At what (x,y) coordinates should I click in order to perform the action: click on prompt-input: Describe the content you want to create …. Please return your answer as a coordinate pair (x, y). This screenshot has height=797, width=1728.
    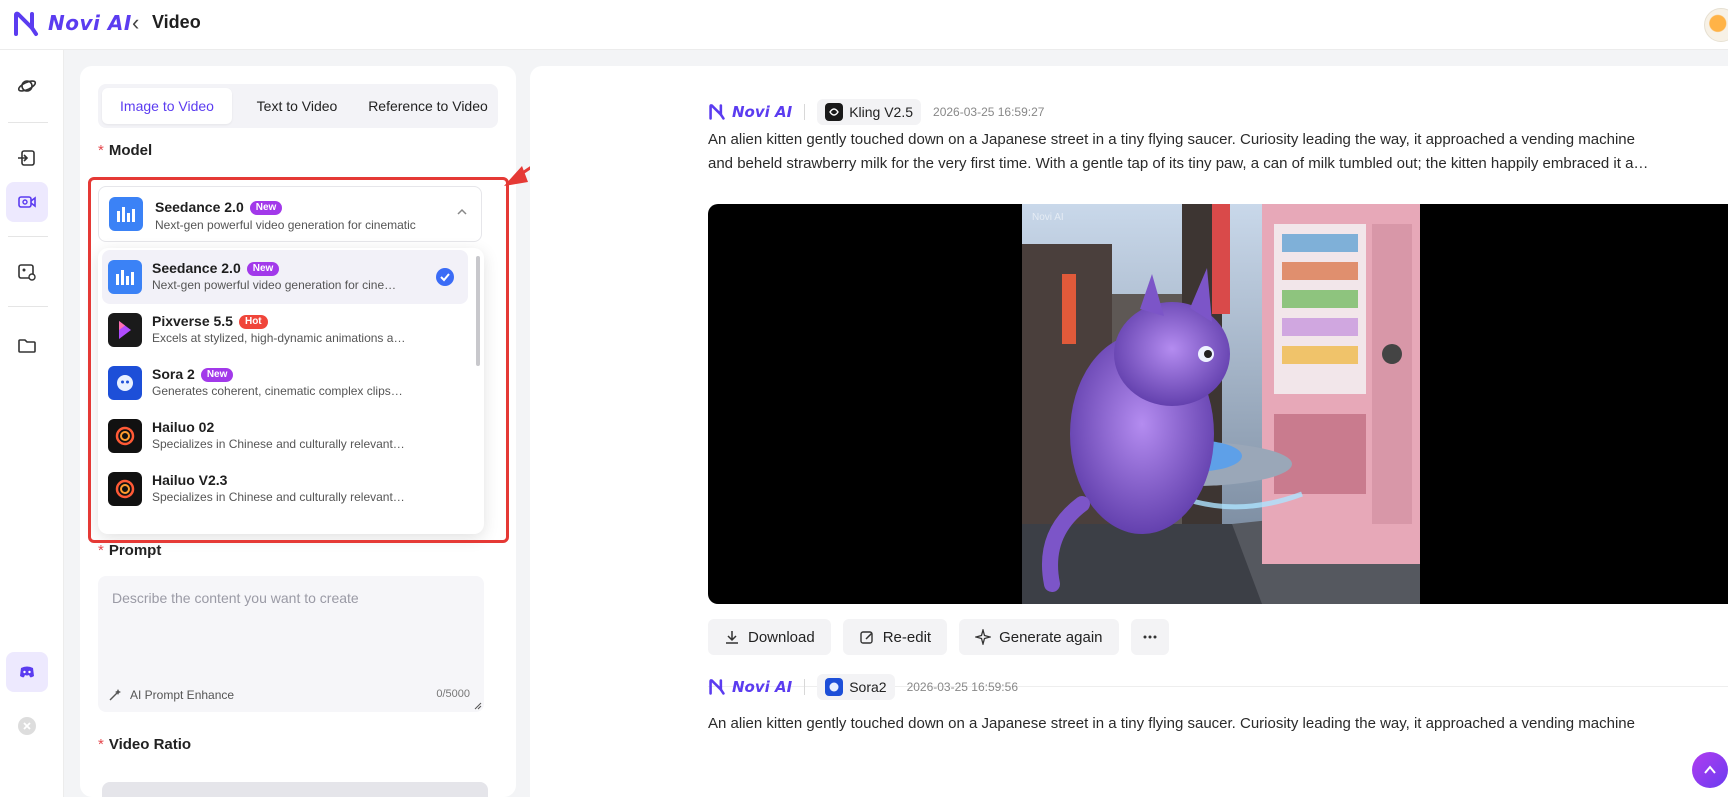
    Looking at the image, I should click on (291, 644).